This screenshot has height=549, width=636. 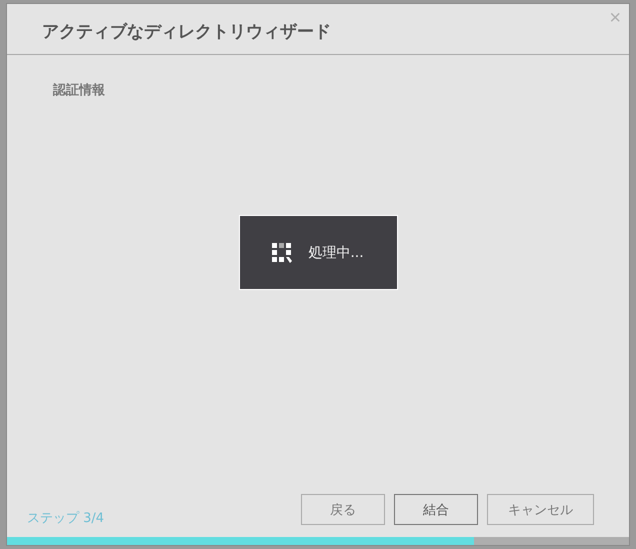 I want to click on spinner-icon, so click(x=282, y=252).